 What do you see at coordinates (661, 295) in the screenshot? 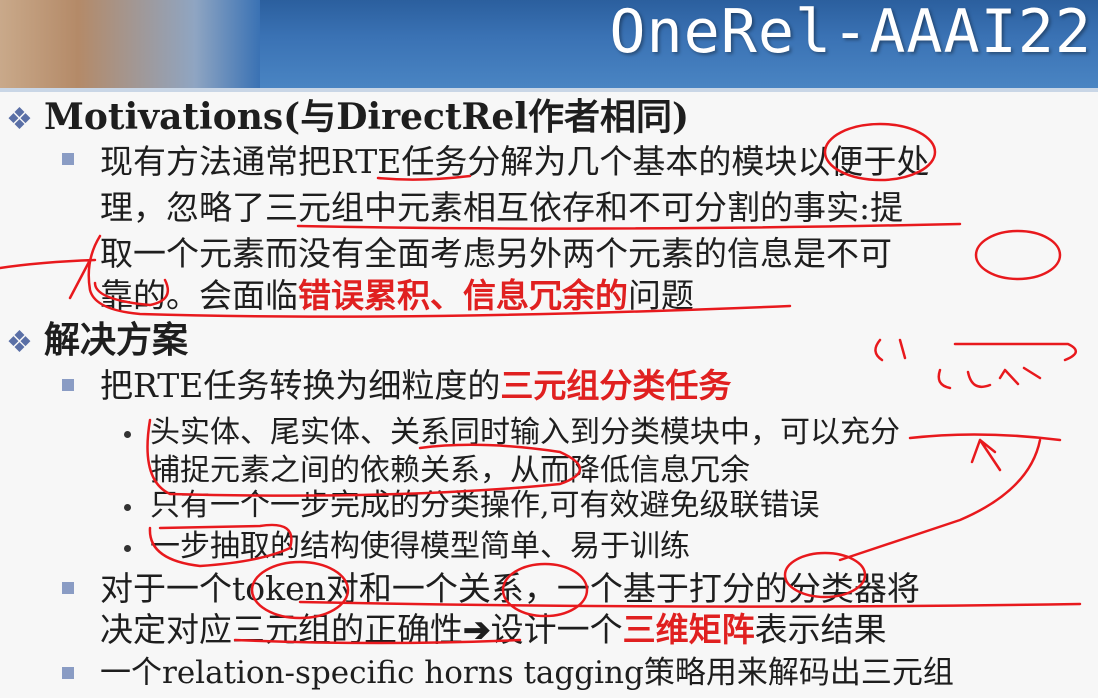
I see `motivation-line-4-end: 问题` at bounding box center [661, 295].